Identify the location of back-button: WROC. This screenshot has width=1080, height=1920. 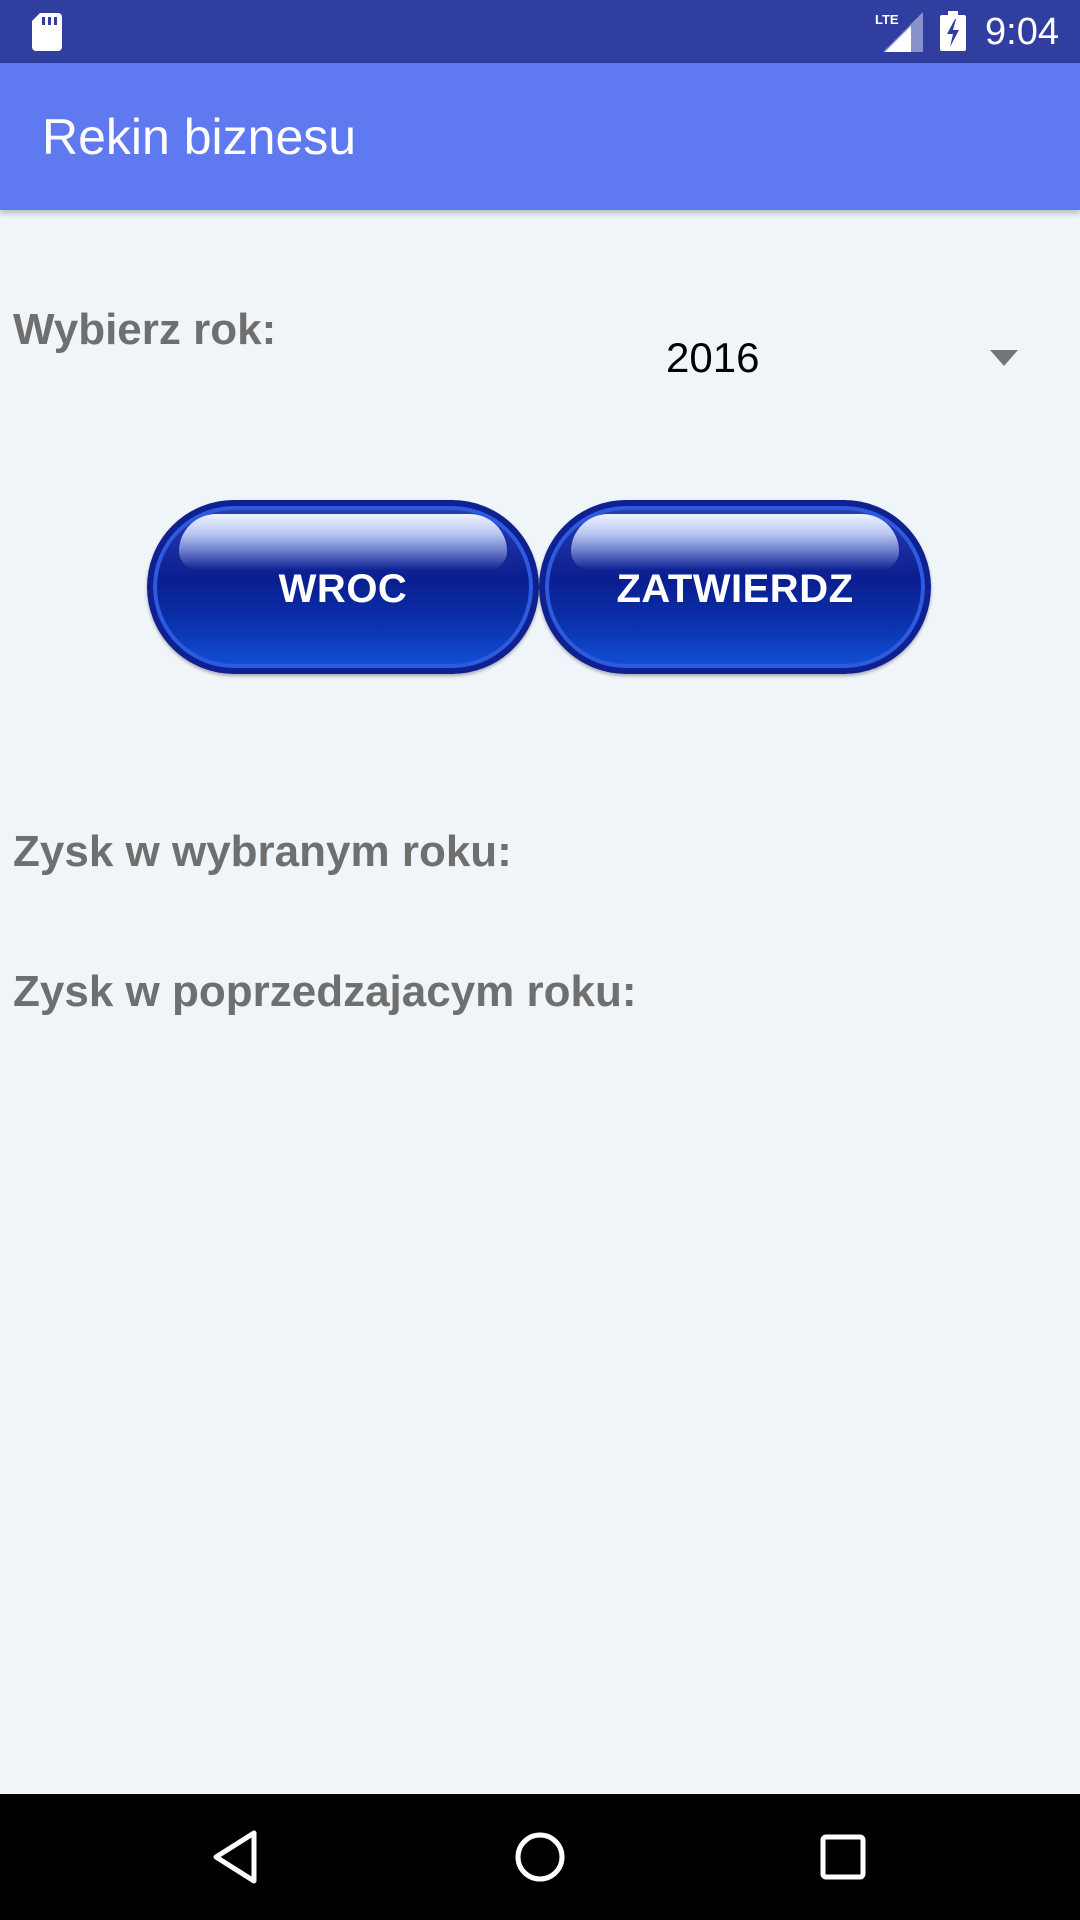
(343, 587).